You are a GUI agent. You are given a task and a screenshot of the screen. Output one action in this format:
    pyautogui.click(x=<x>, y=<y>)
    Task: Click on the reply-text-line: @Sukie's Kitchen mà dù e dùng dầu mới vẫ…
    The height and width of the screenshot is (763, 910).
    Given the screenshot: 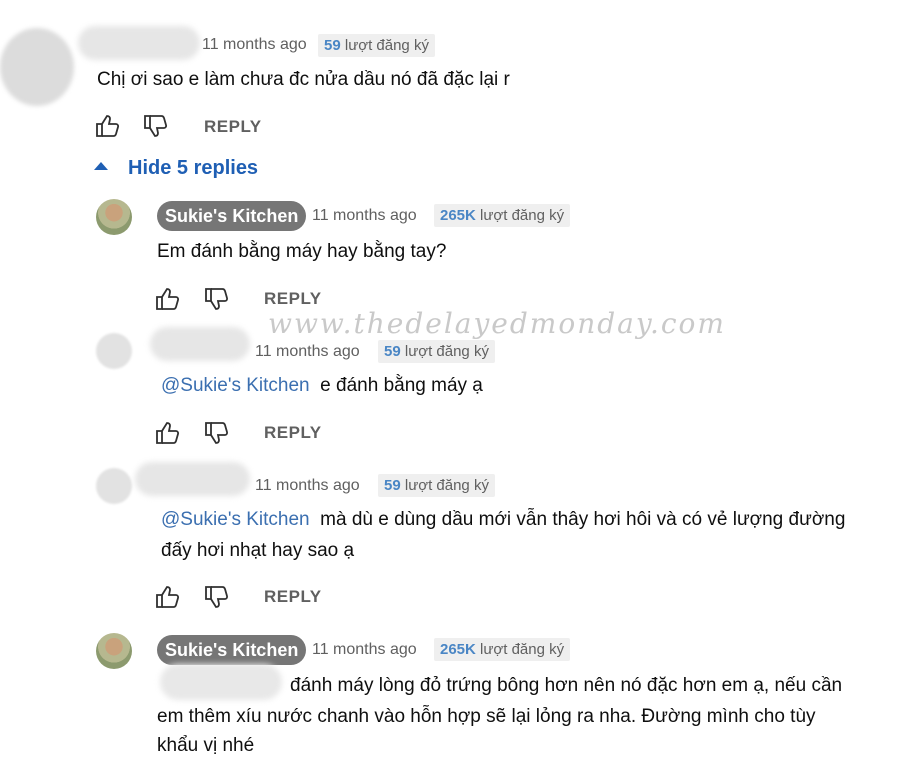 What is the action you would take?
    pyautogui.click(x=503, y=520)
    